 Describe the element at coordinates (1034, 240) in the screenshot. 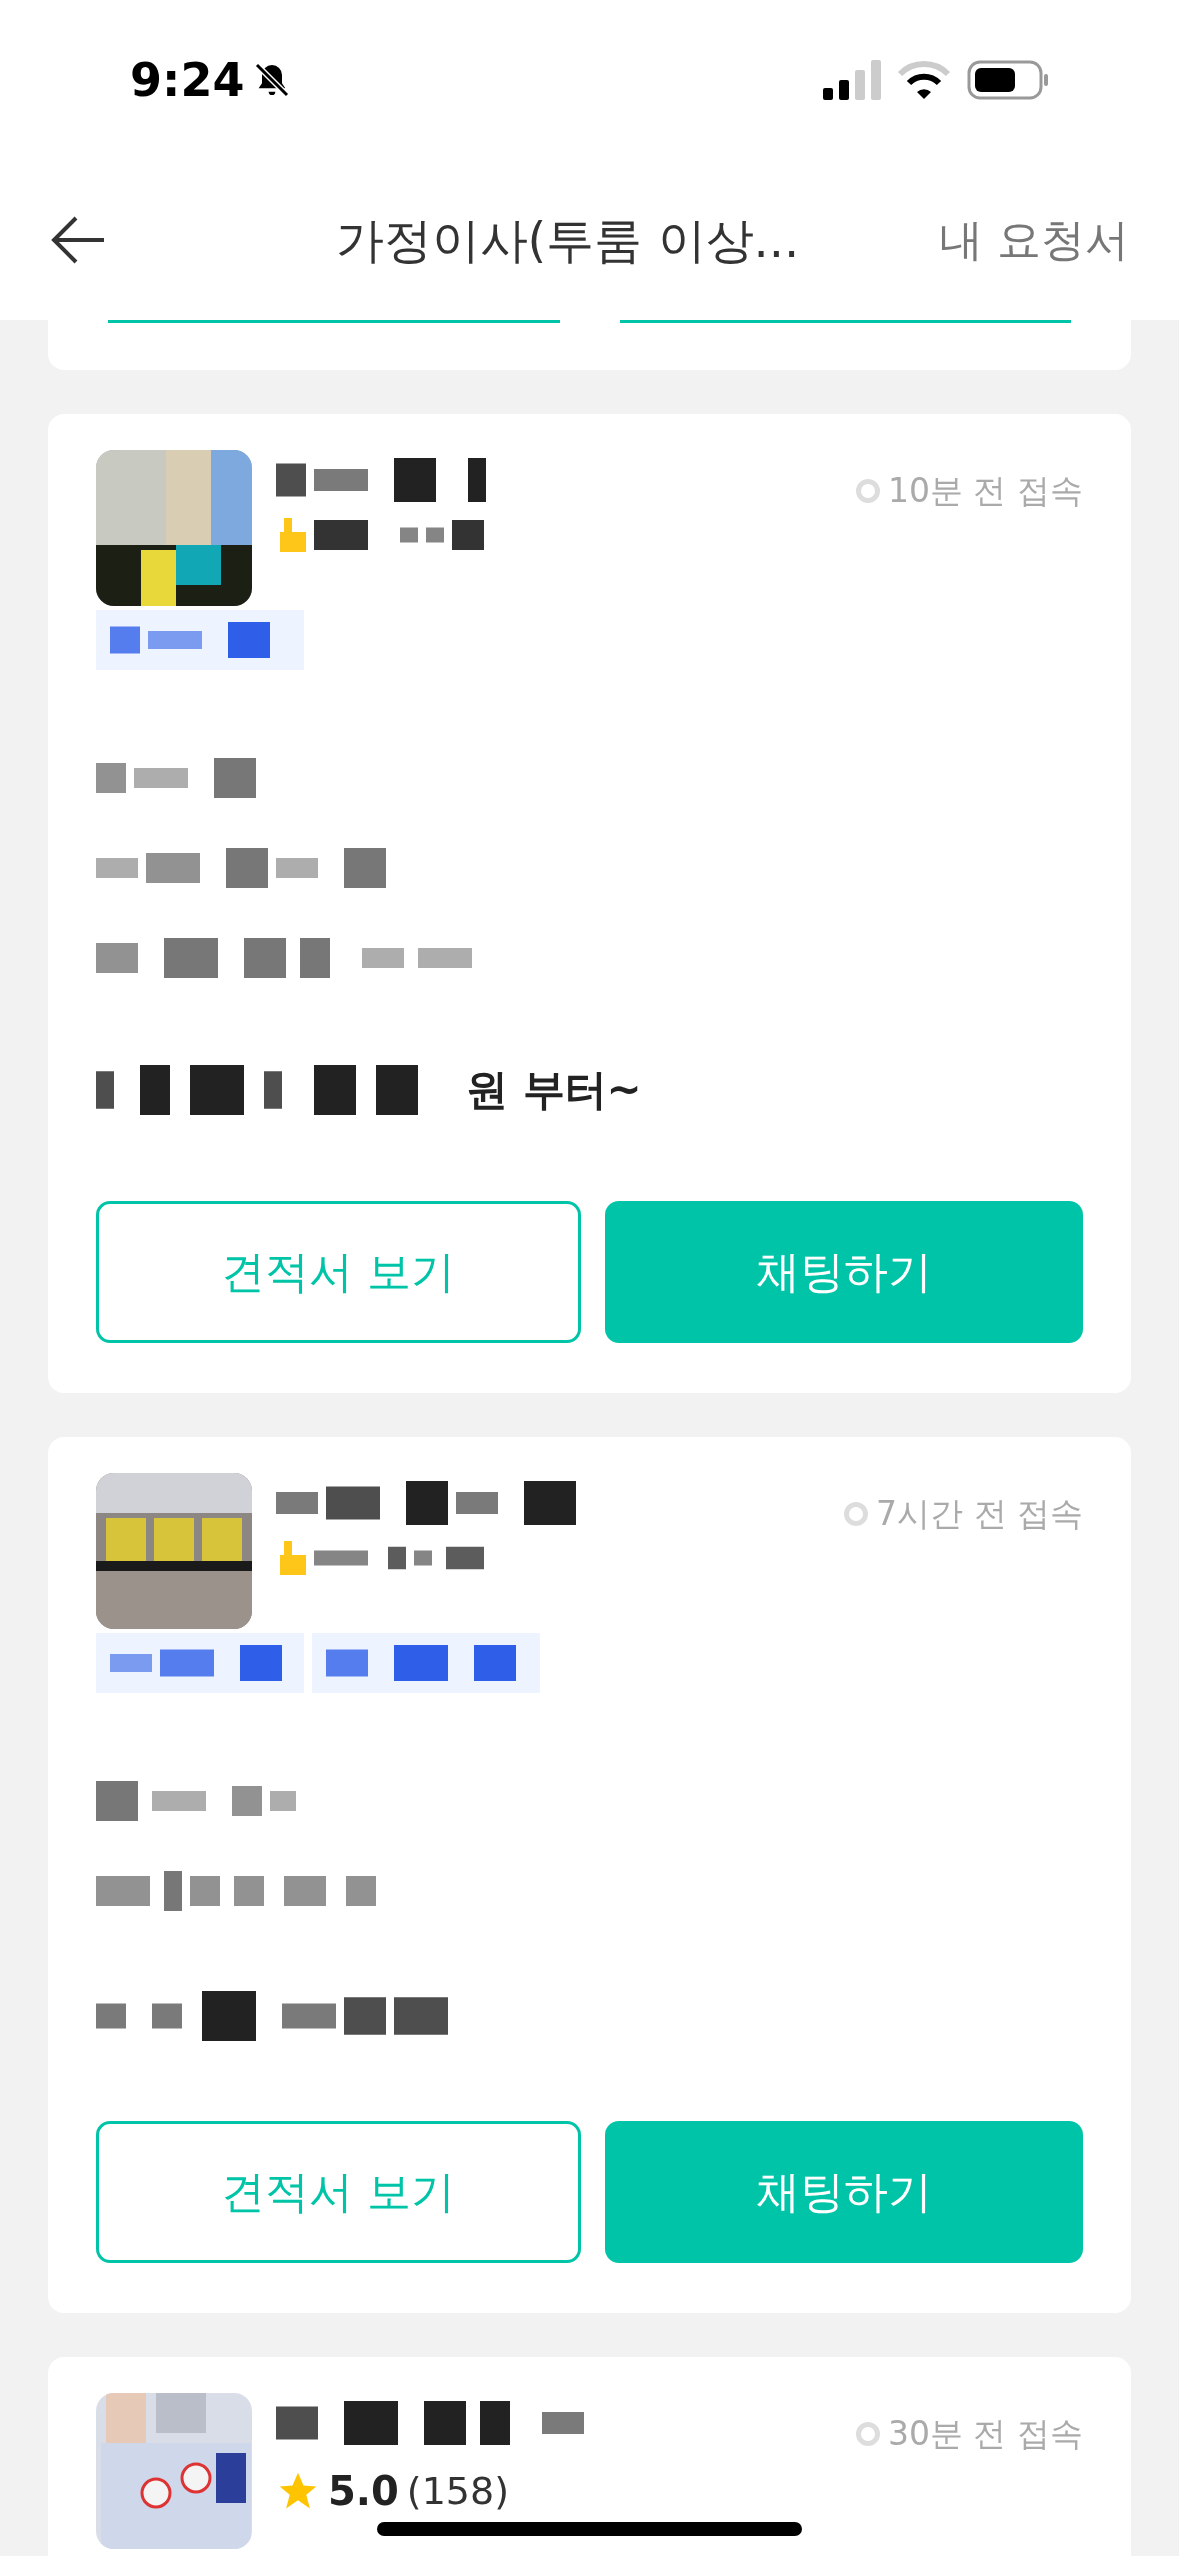

I see `my-request-link: 내 요청서` at that location.